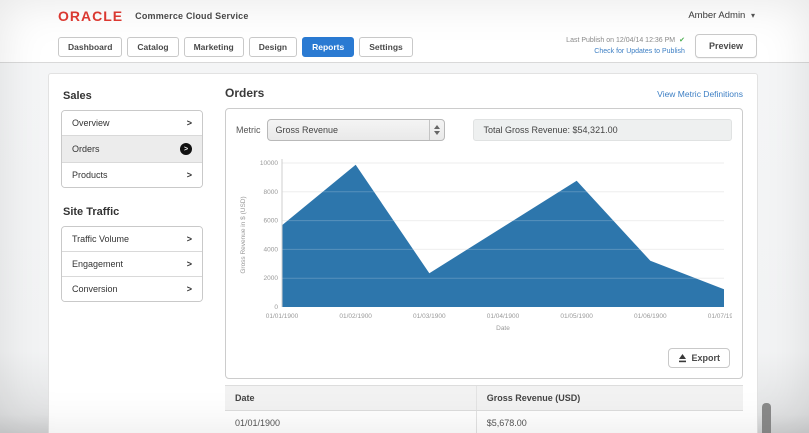 This screenshot has height=433, width=809. Describe the element at coordinates (700, 94) in the screenshot. I see `view-metric-definitions-link: View Metric Definitions` at that location.